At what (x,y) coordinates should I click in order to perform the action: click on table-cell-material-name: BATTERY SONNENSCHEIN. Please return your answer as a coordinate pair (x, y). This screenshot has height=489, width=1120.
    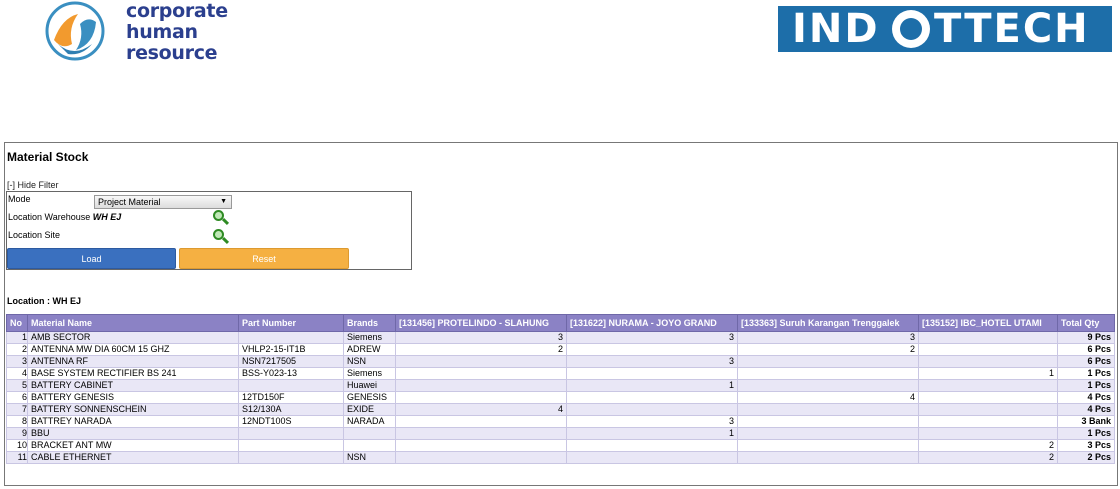
    Looking at the image, I should click on (133, 409).